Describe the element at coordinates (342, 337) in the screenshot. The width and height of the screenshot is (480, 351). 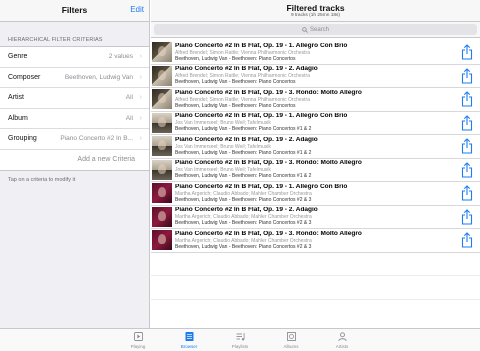
I see `artists-icon` at that location.